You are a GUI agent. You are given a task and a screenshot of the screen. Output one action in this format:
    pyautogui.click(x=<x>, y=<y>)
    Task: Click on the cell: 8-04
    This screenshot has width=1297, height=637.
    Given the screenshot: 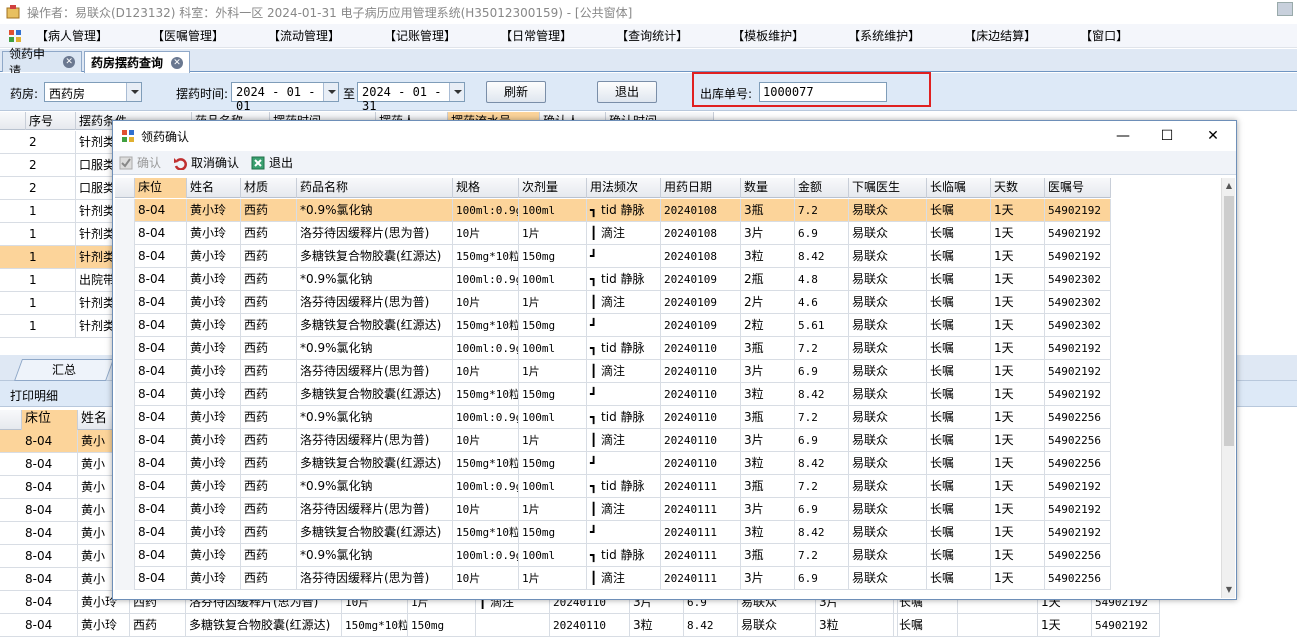 What is the action you would take?
    pyautogui.click(x=161, y=233)
    